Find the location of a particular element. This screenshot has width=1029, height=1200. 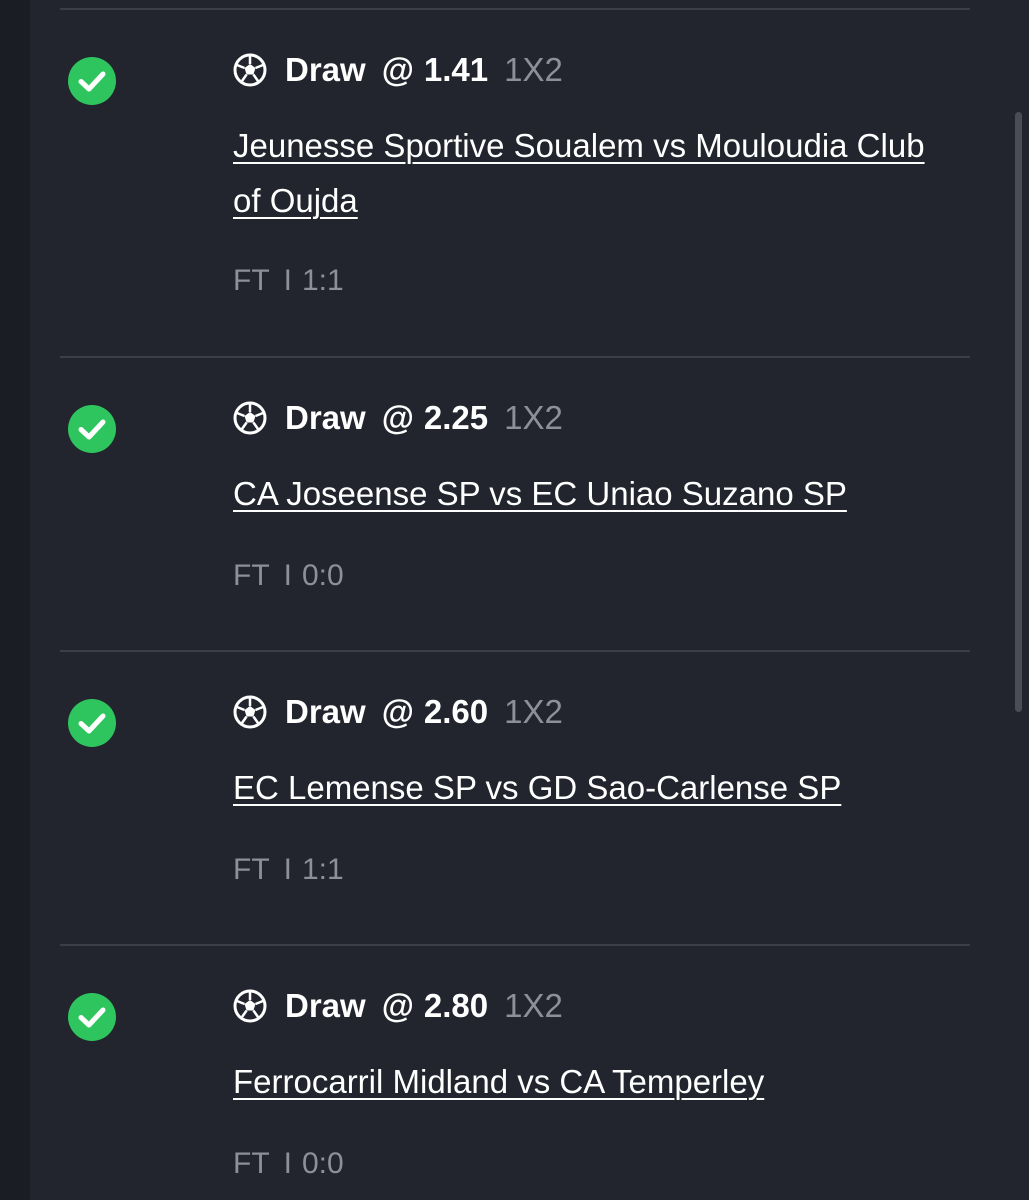

bet-header: Draw @ 2.60 1X2 is located at coordinates (398, 712).